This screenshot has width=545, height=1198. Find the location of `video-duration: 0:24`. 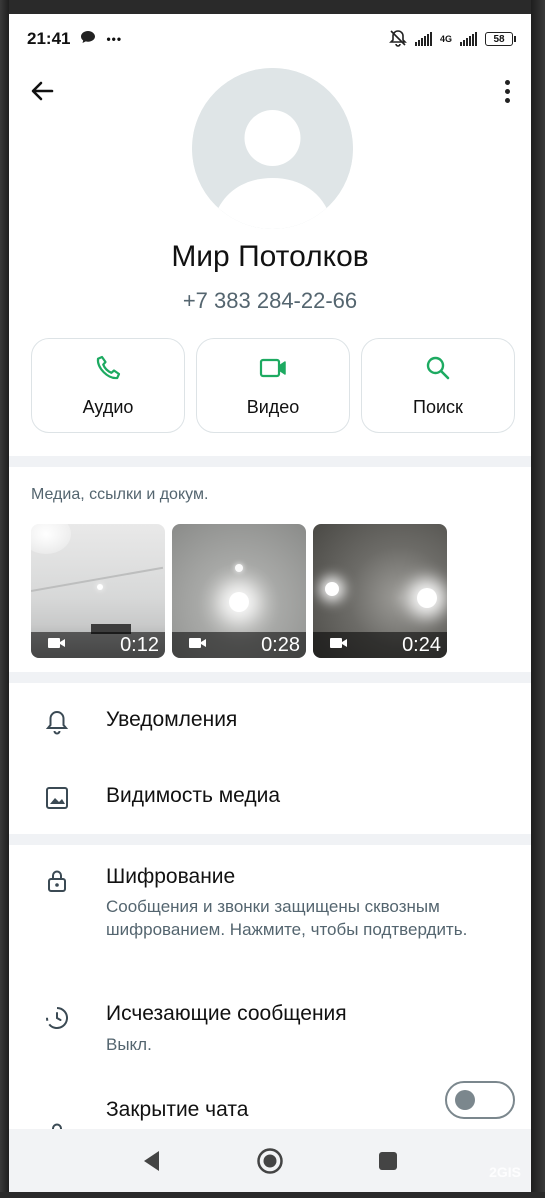

video-duration: 0:24 is located at coordinates (421, 644).